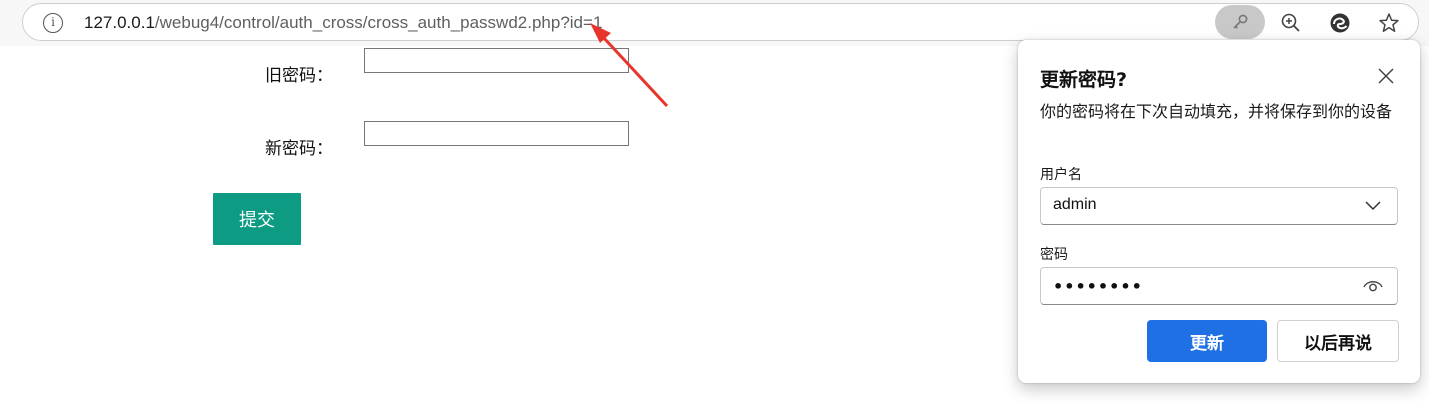 Image resolution: width=1429 pixels, height=407 pixels. What do you see at coordinates (496, 60) in the screenshot?
I see `old-password-input` at bounding box center [496, 60].